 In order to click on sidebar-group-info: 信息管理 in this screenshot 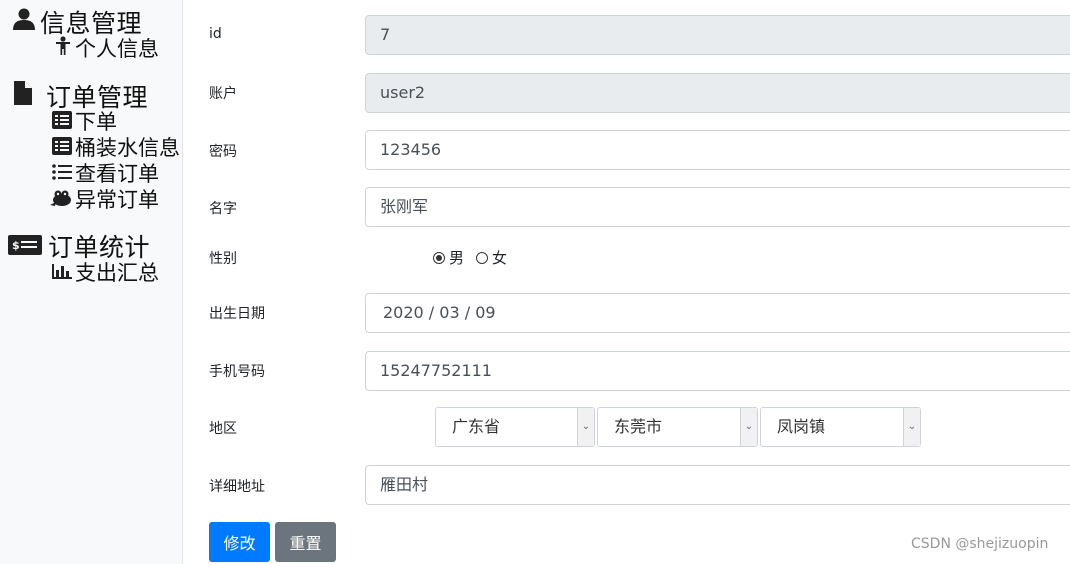, I will do `click(77, 22)`.